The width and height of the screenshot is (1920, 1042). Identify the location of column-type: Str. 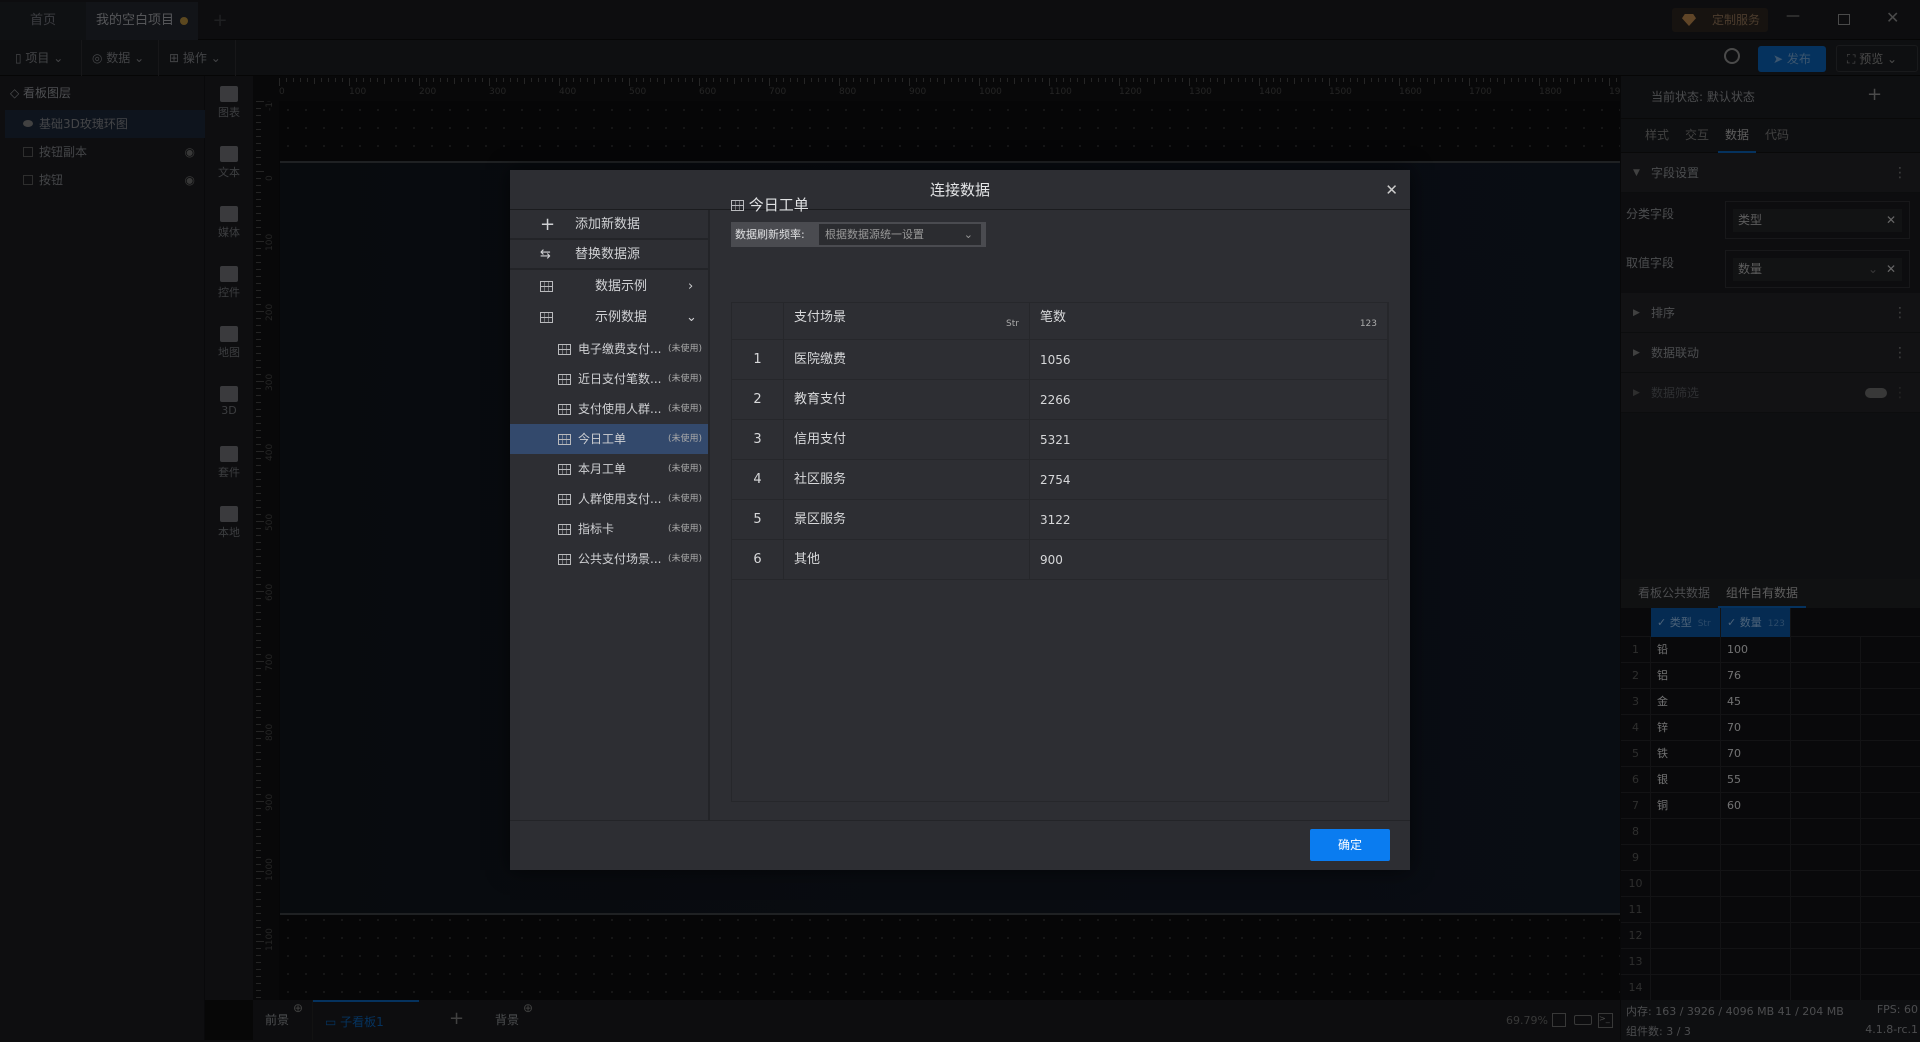
(1012, 324).